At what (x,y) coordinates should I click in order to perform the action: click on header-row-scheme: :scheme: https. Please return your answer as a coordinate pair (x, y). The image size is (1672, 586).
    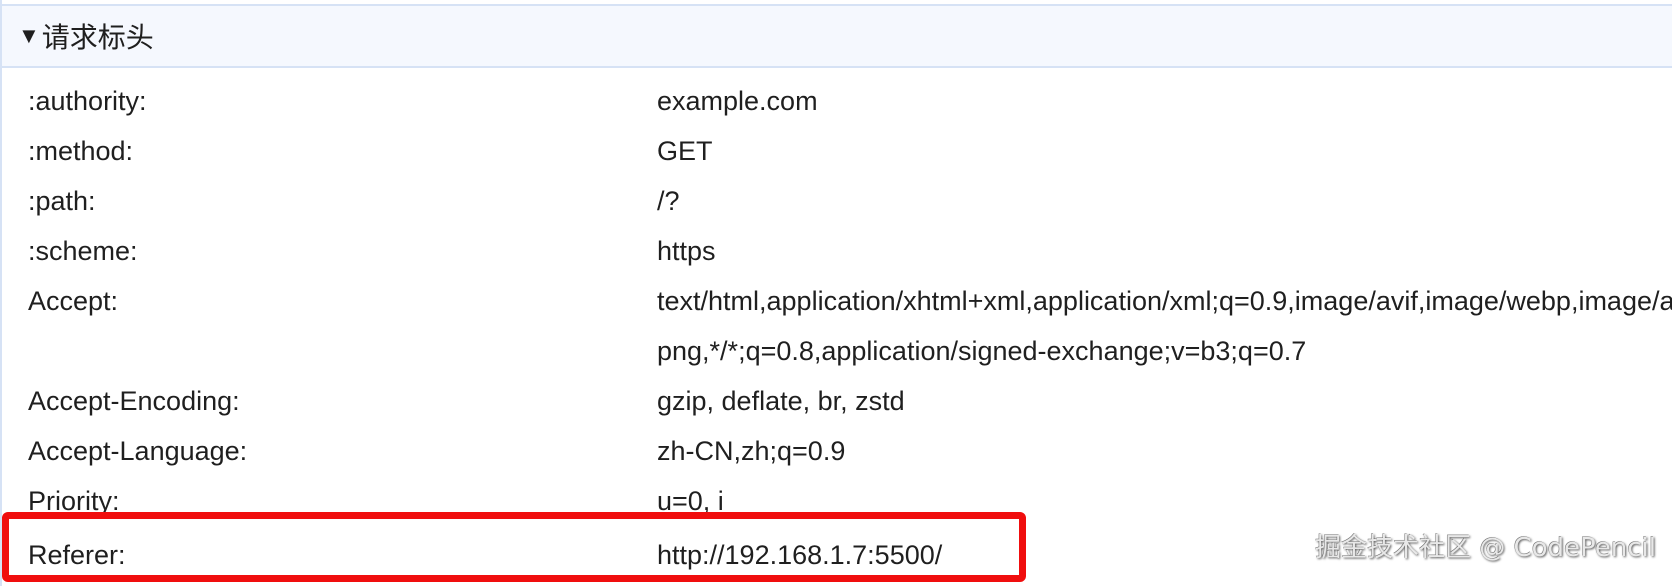
    Looking at the image, I should click on (837, 251).